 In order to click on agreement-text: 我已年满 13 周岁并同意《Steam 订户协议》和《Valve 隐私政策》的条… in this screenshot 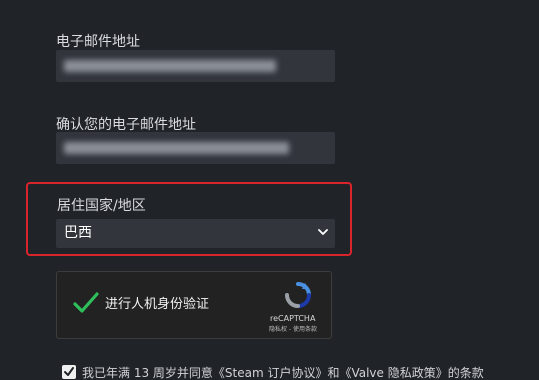, I will do `click(283, 373)`.